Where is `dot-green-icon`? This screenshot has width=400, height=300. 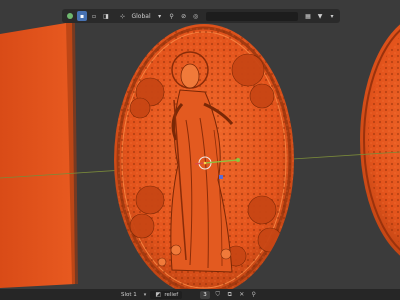
dot-green-icon is located at coordinates (70, 16).